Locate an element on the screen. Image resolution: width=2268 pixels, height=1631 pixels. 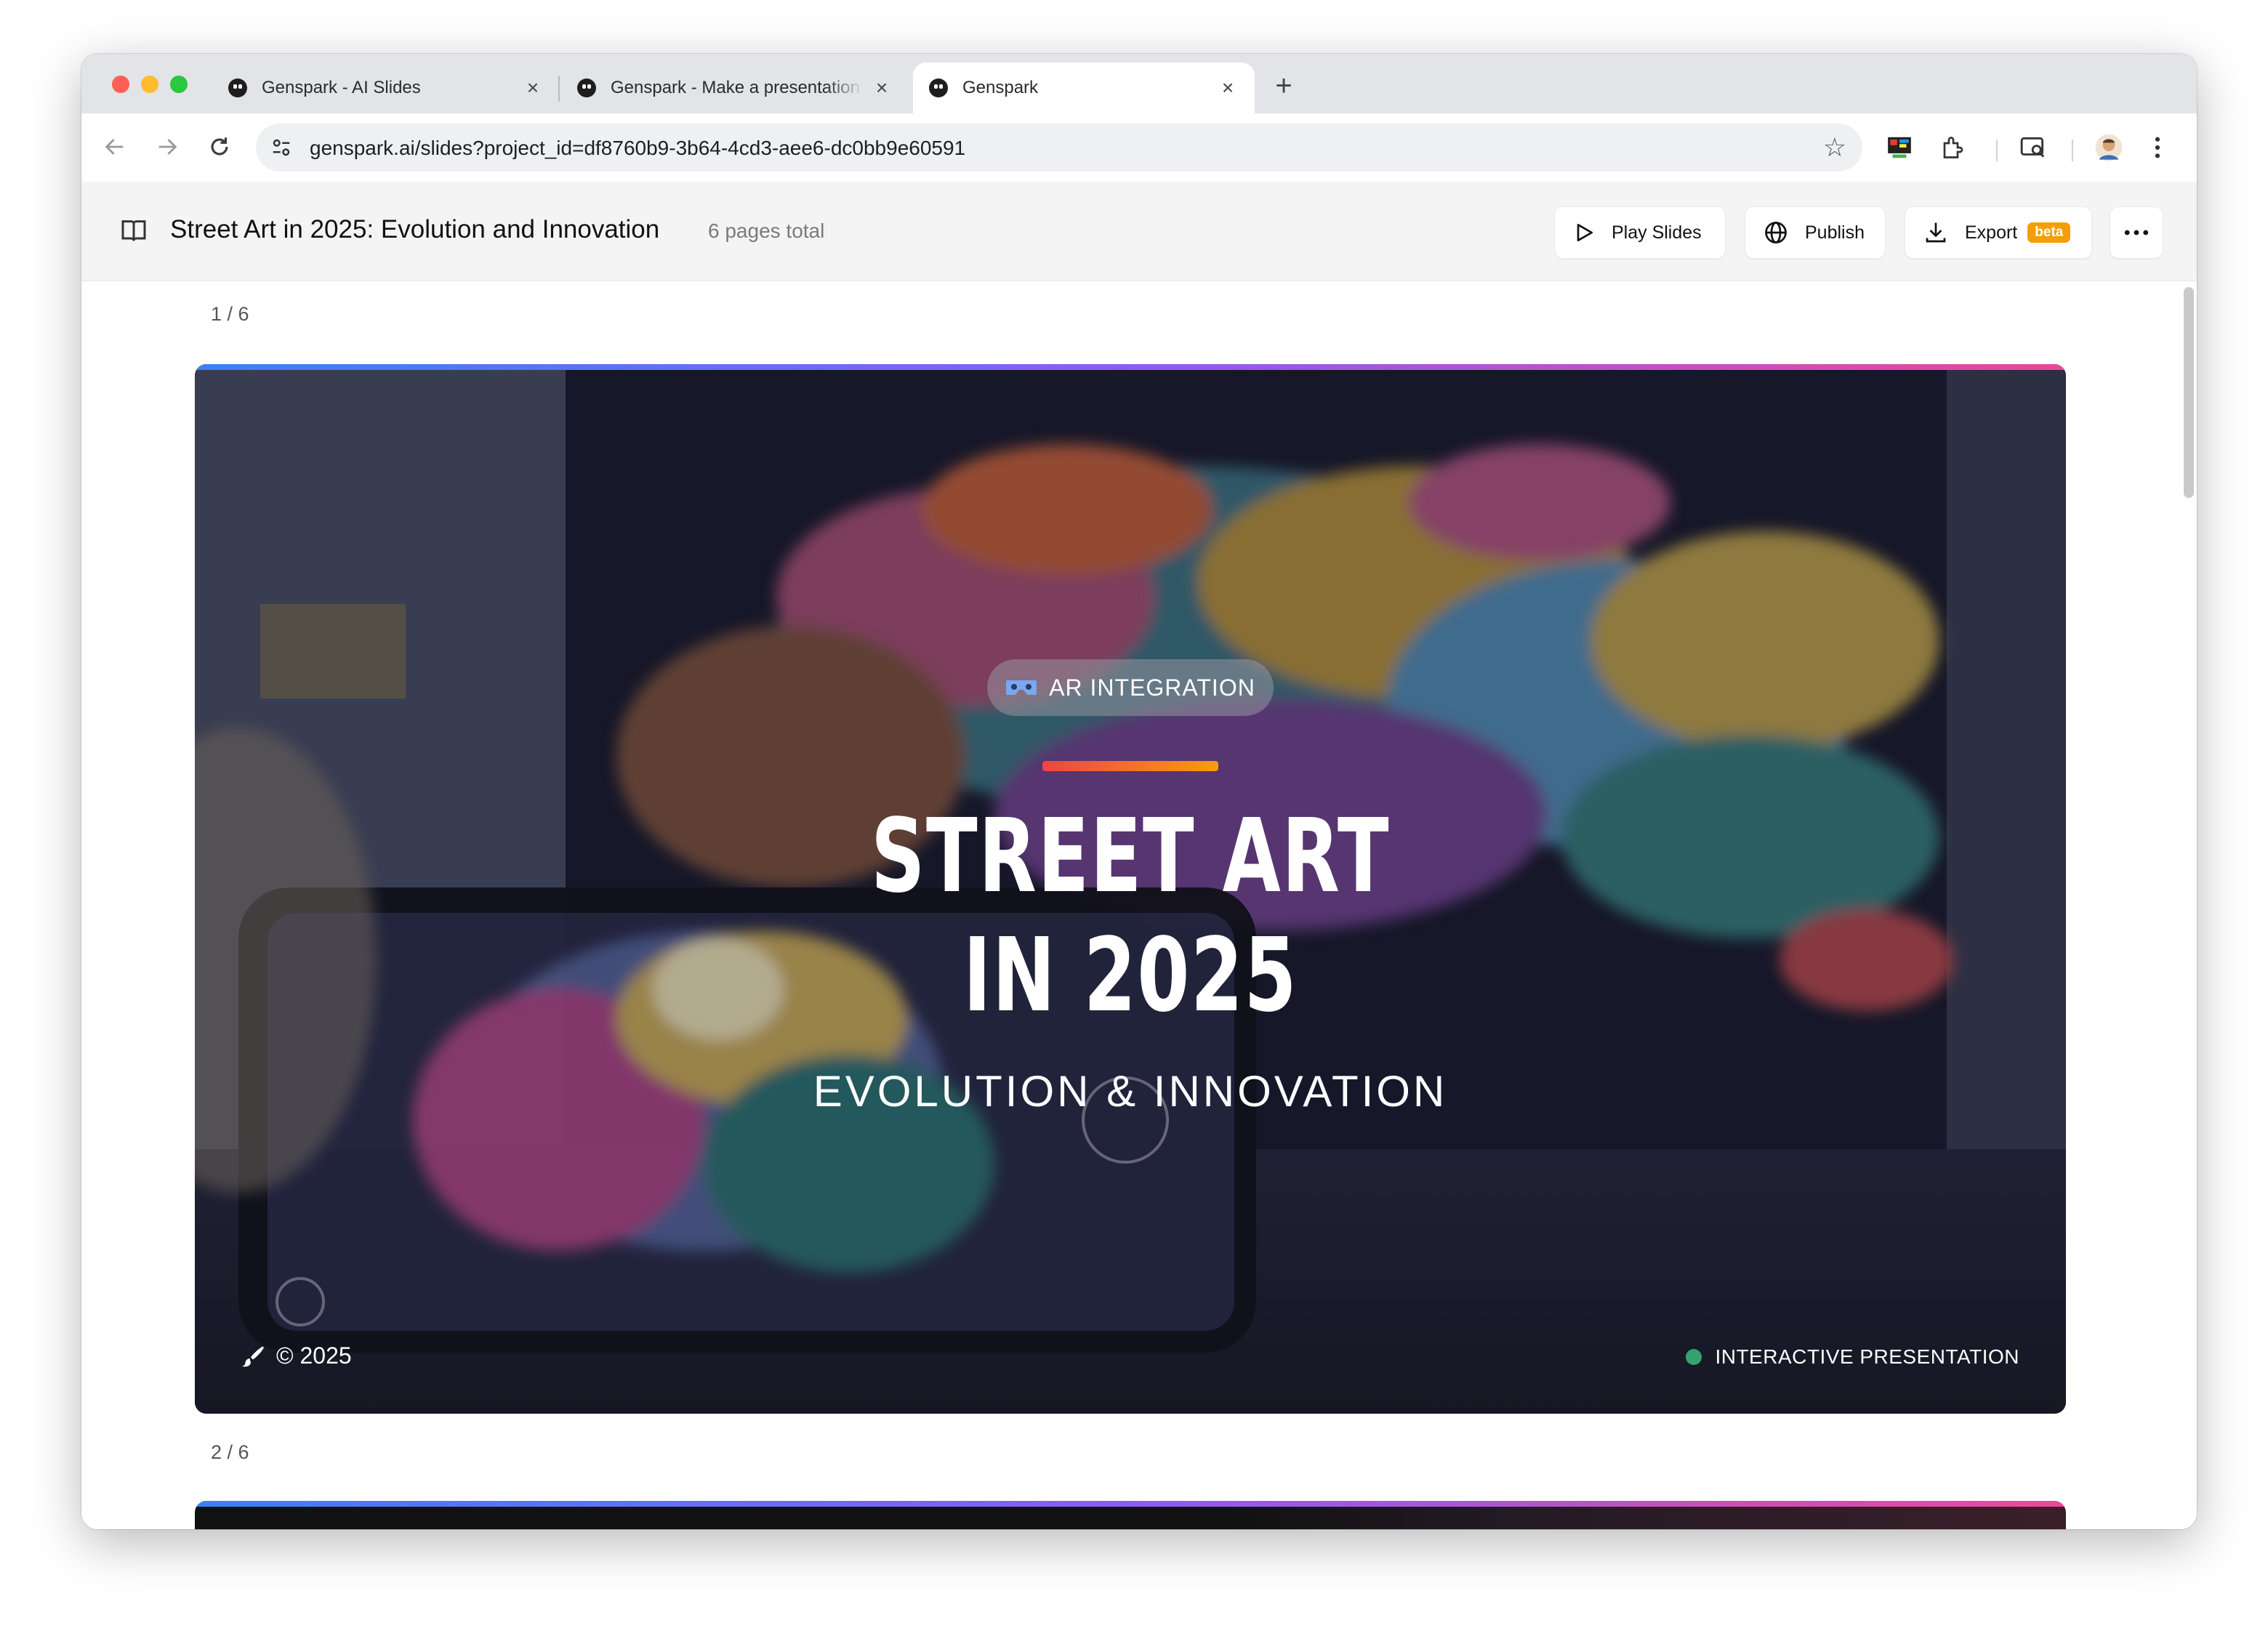
slide-footer-right: INTERACTIVE PRESENTATION is located at coordinates (1852, 1357).